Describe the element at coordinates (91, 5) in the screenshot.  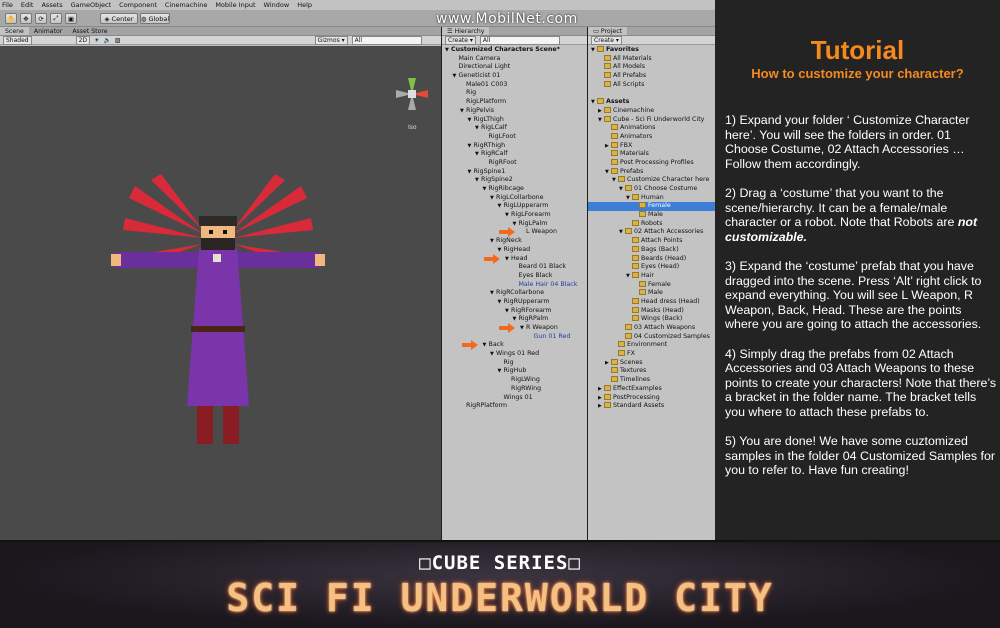
I see `menu-item: GameObject` at that location.